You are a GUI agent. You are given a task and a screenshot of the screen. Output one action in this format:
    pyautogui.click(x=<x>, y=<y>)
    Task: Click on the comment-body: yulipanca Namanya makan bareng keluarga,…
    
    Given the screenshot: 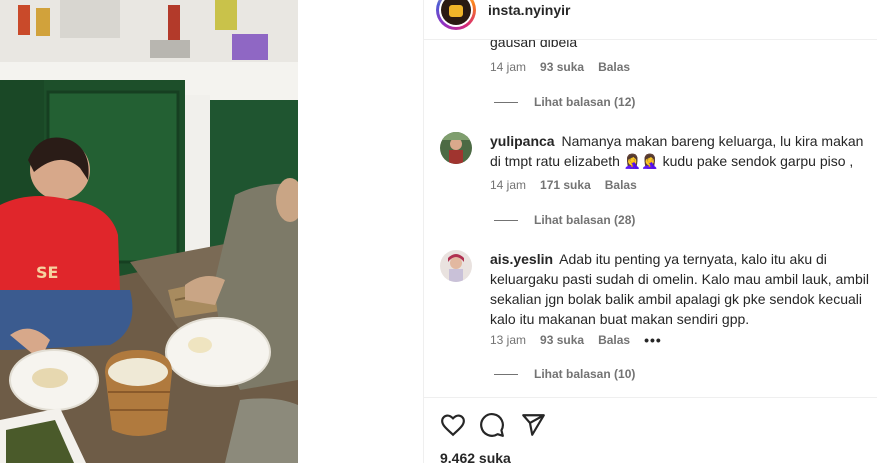 What is the action you would take?
    pyautogui.click(x=680, y=151)
    